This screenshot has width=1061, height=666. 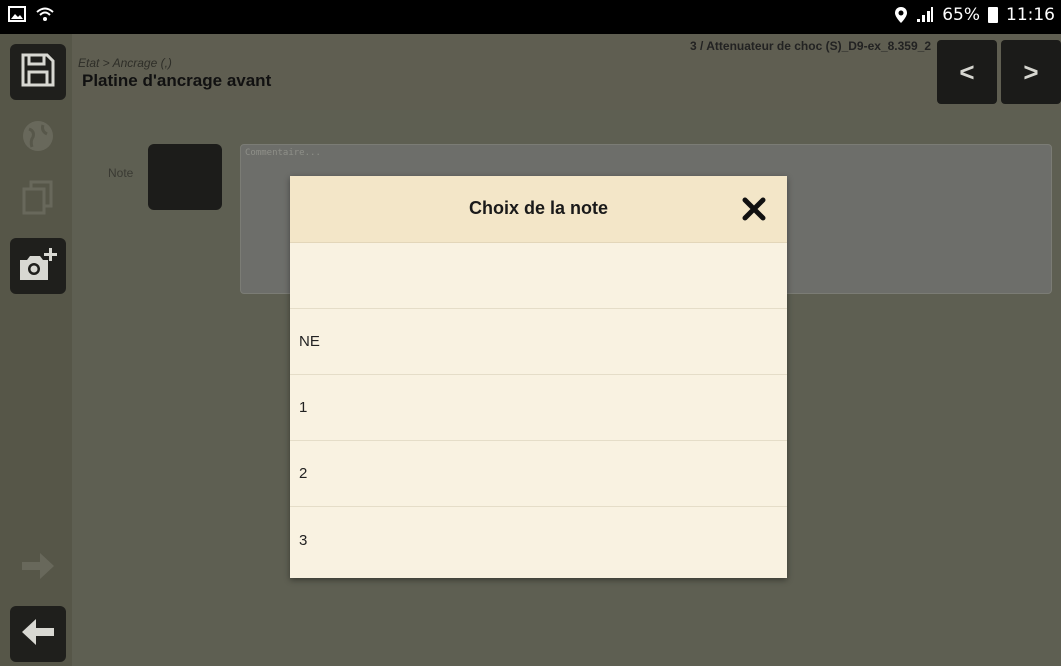 I want to click on arrow-left-icon, so click(x=38, y=634).